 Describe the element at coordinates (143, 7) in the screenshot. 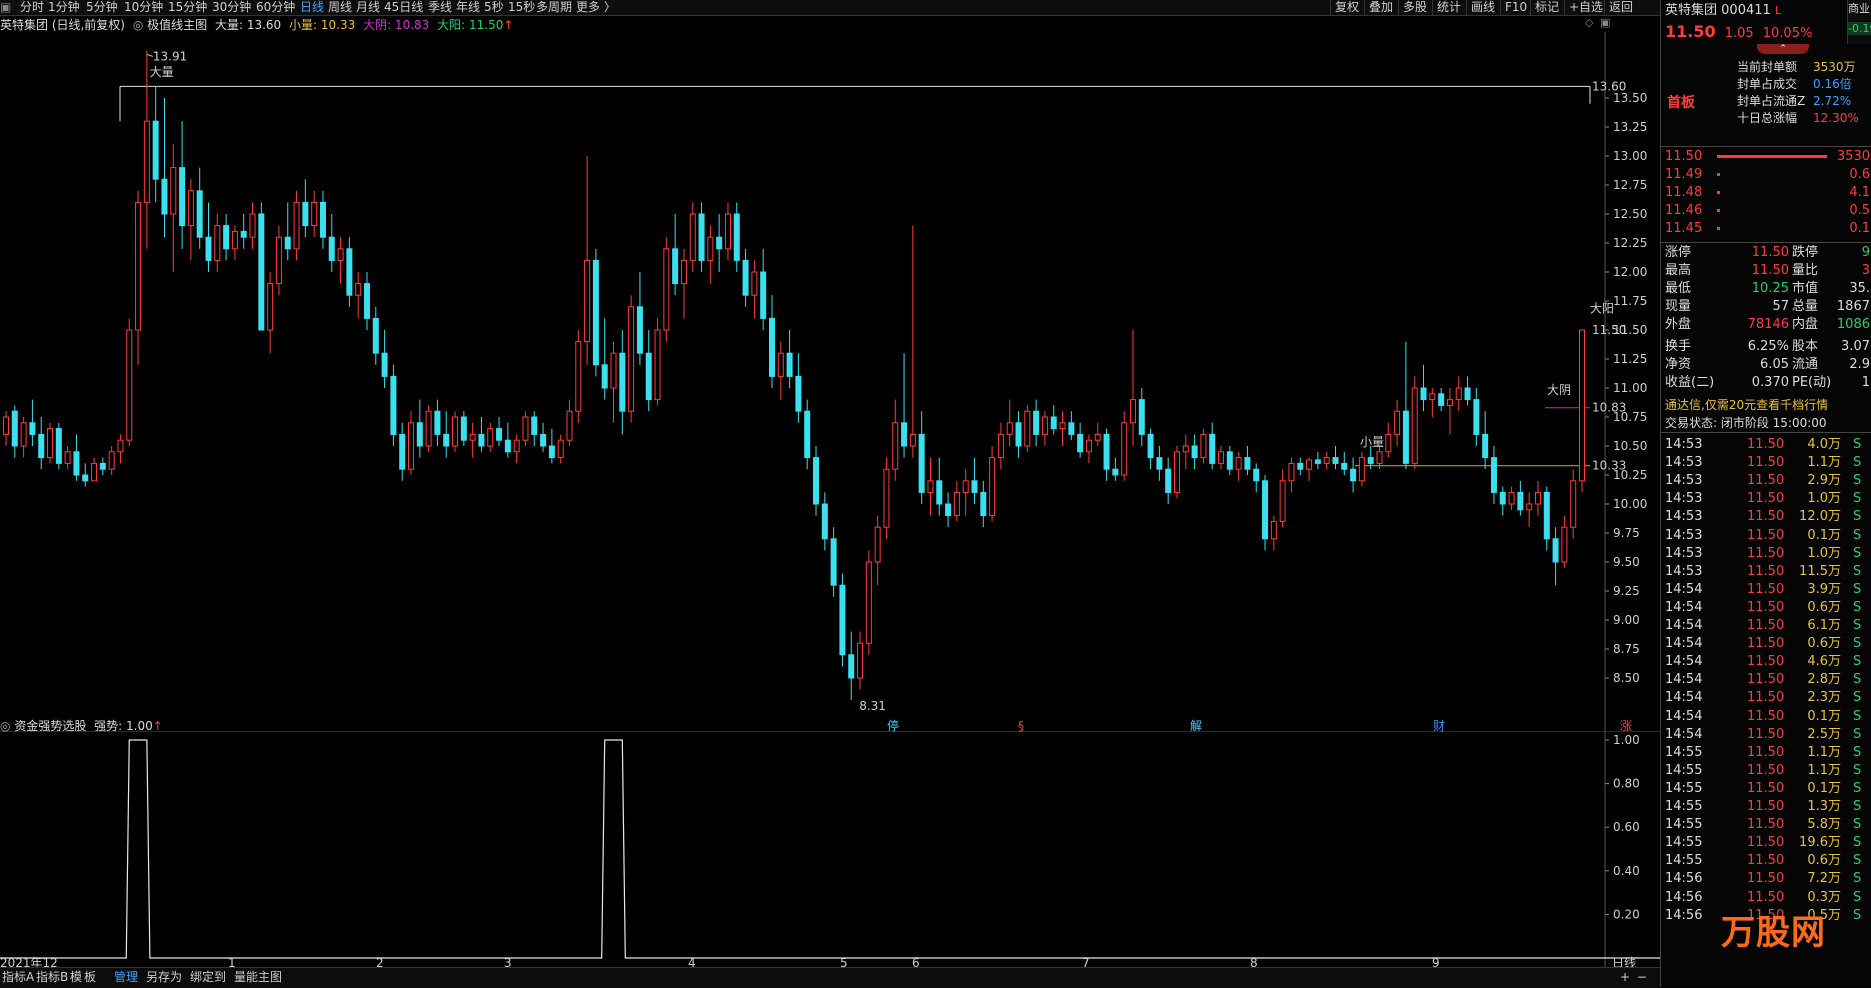

I see `period-tab: 10分钟` at that location.